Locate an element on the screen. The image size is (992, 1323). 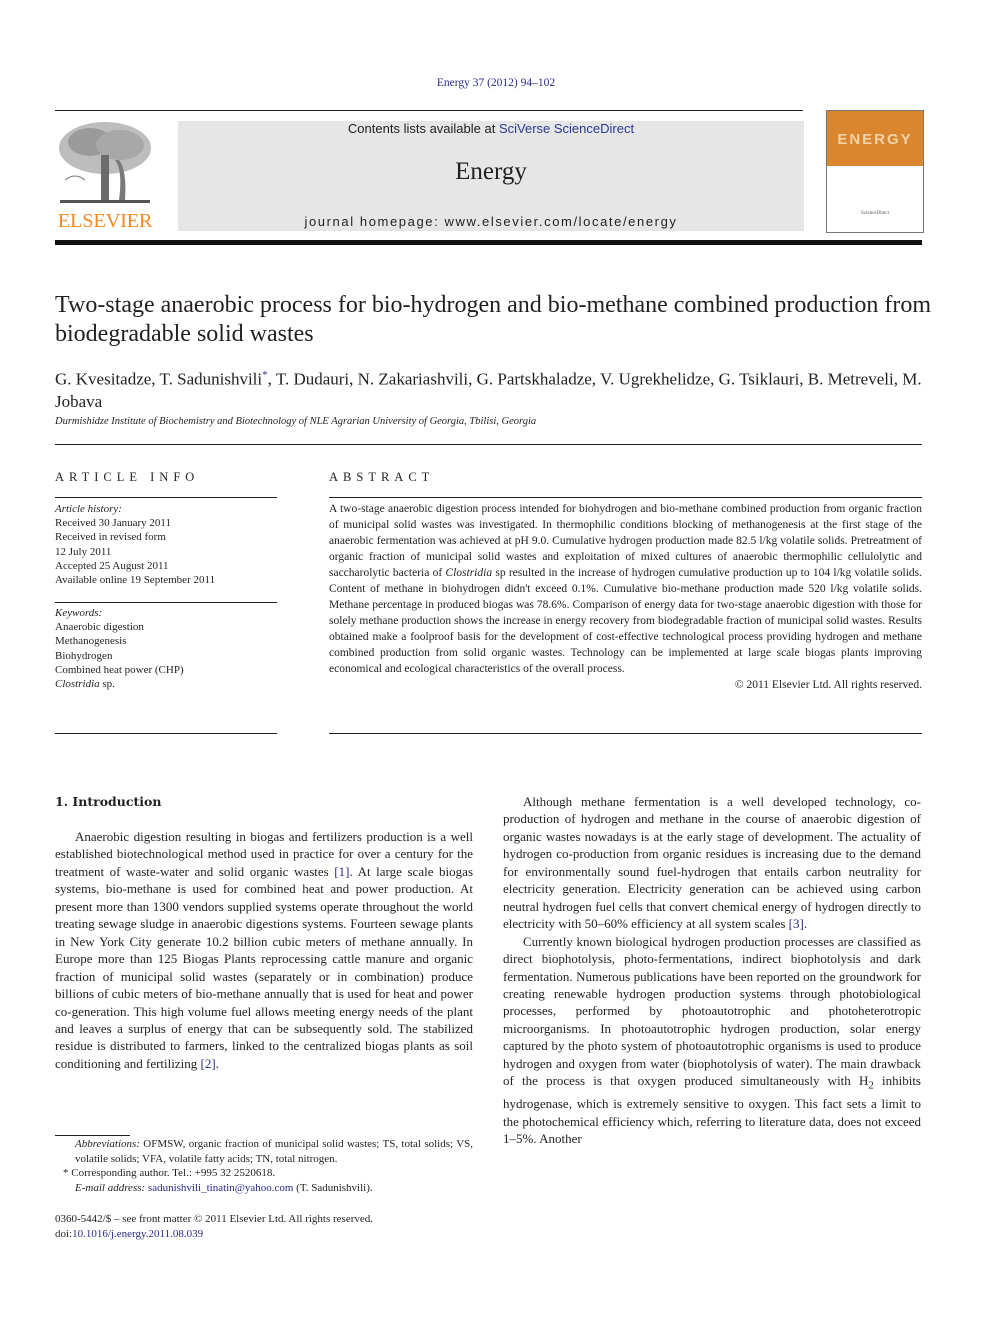
history-item: 12 July 2011 is located at coordinates (83, 551).